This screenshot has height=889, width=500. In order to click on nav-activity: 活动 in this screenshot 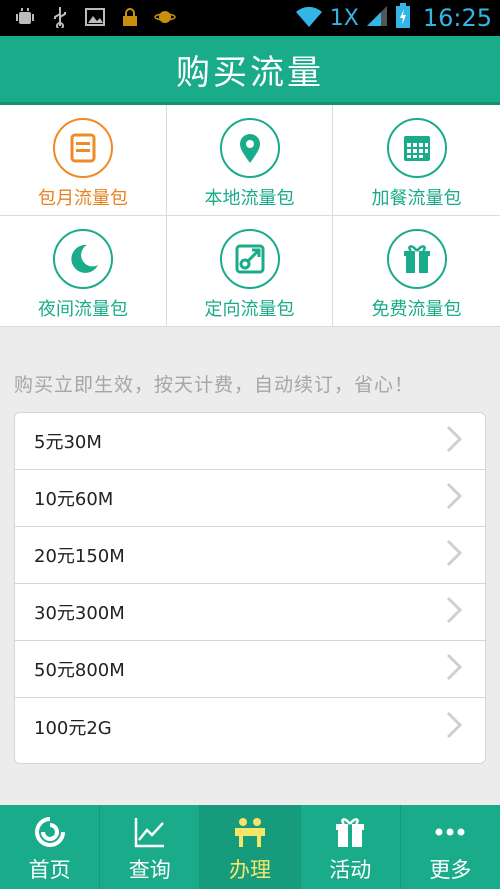, I will do `click(351, 847)`.